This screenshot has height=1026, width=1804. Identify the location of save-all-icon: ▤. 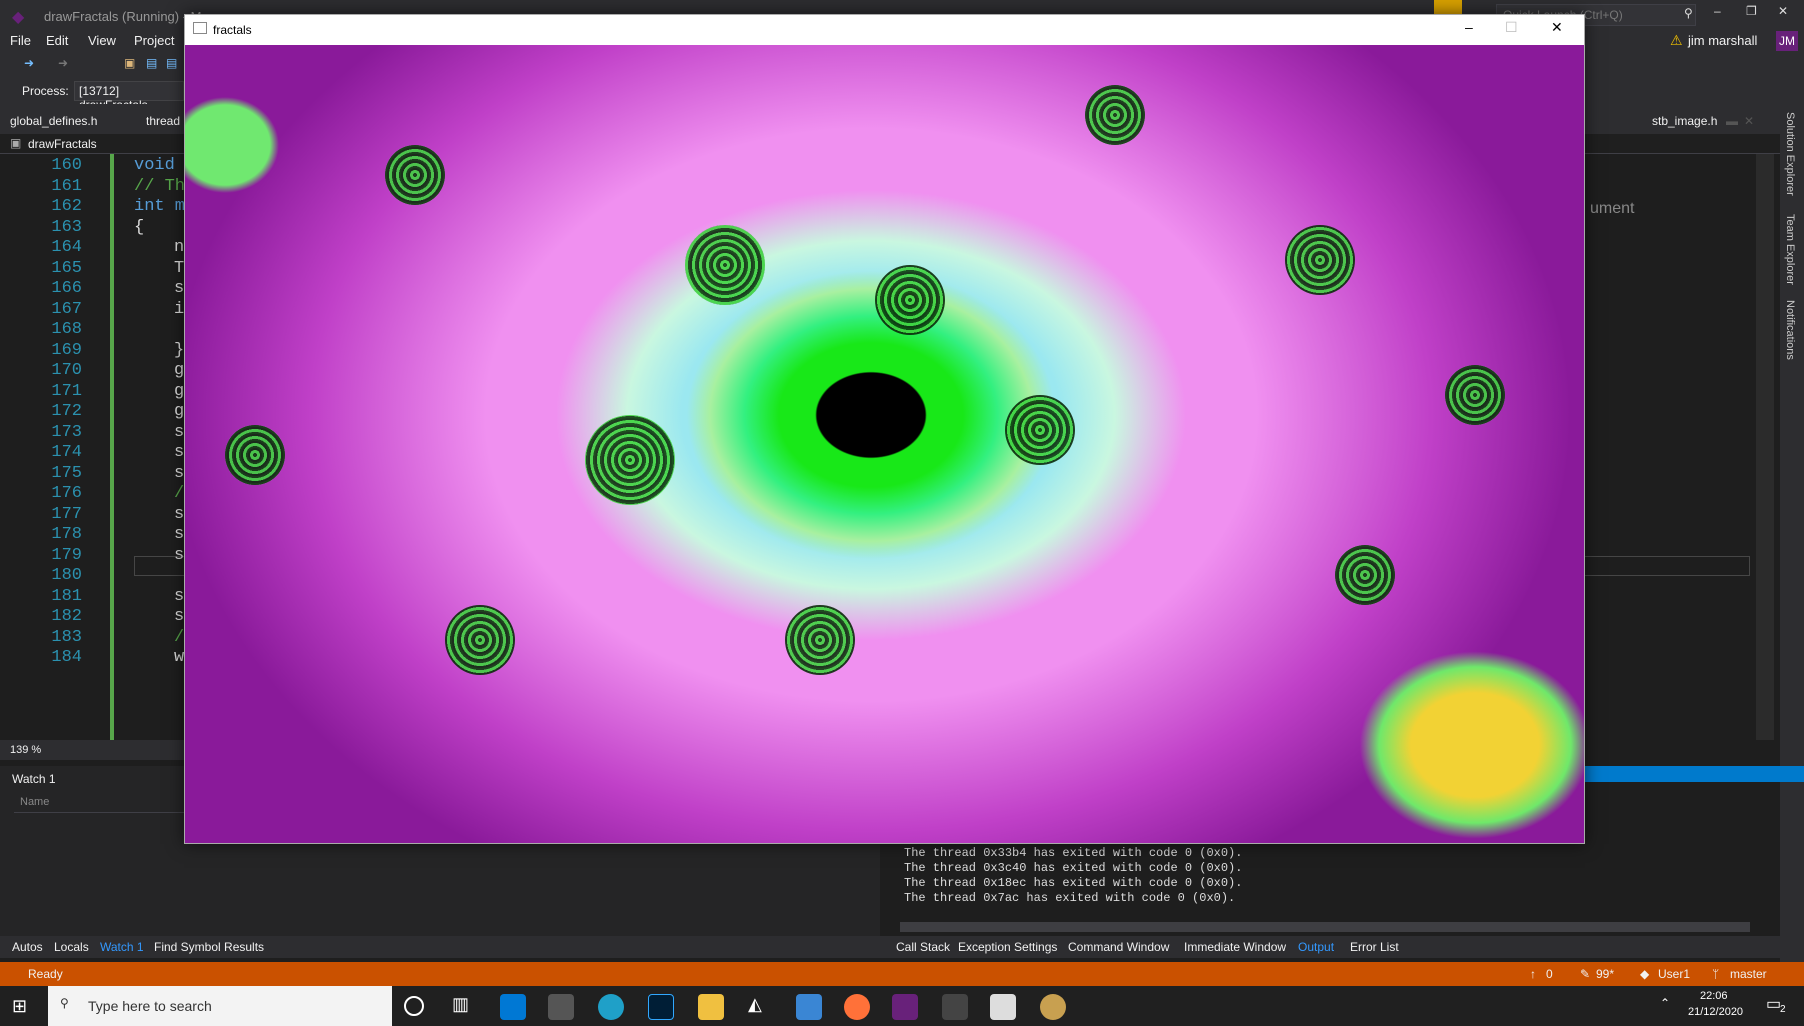
(171, 63).